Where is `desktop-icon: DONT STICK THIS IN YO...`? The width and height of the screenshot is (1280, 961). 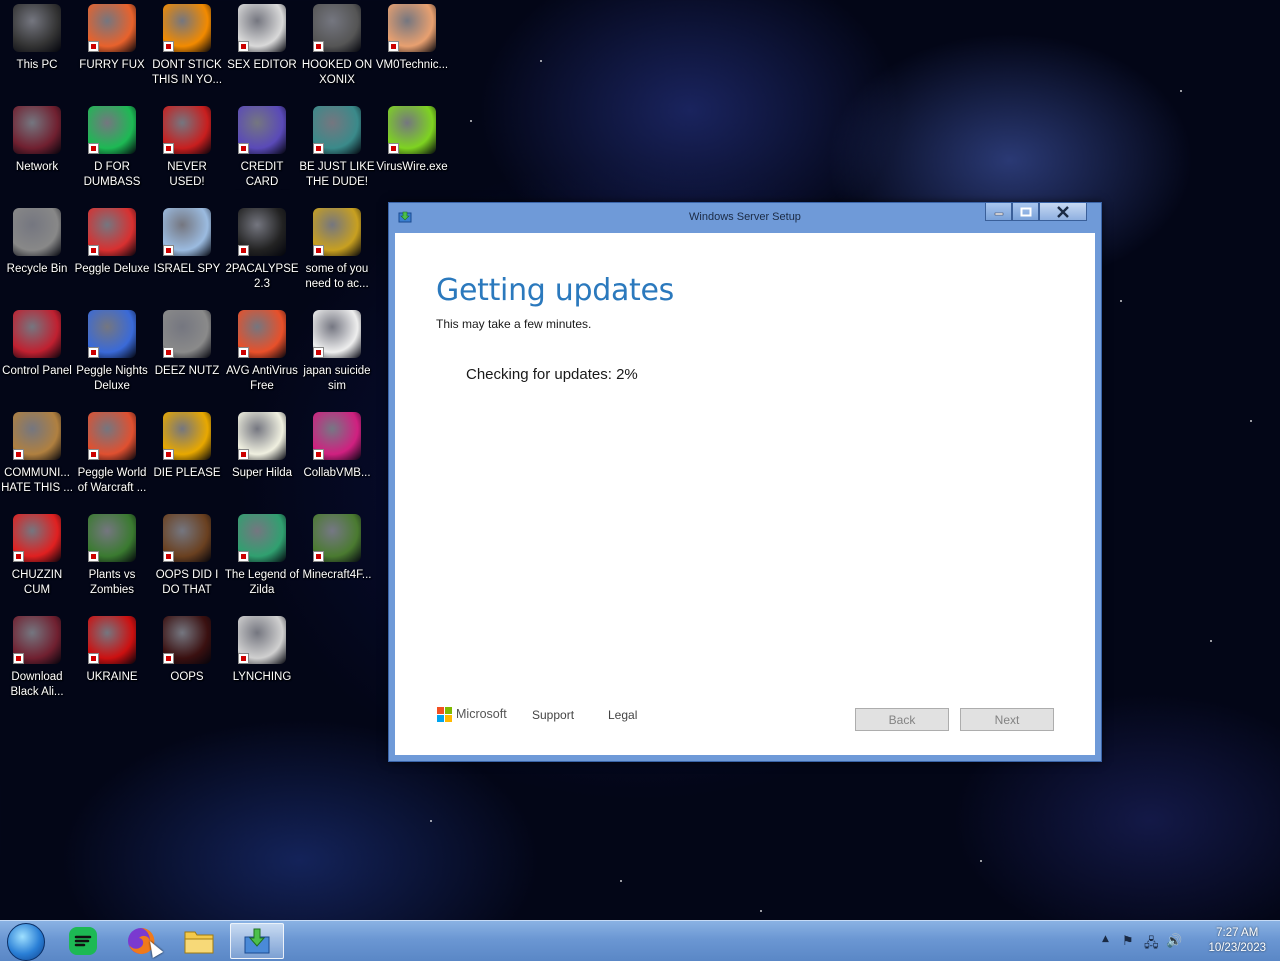
desktop-icon: DONT STICK THIS IN YO... is located at coordinates (187, 50).